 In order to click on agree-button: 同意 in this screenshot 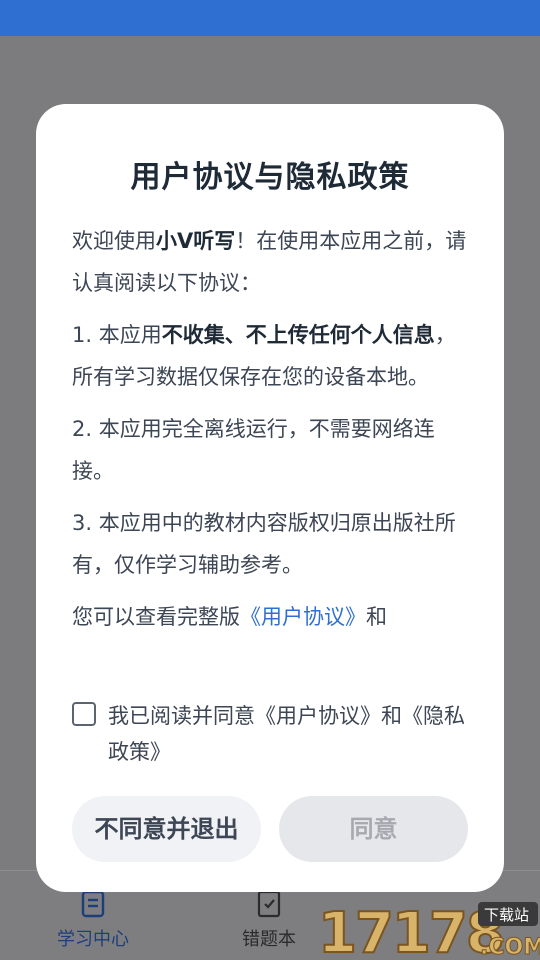, I will do `click(373, 829)`.